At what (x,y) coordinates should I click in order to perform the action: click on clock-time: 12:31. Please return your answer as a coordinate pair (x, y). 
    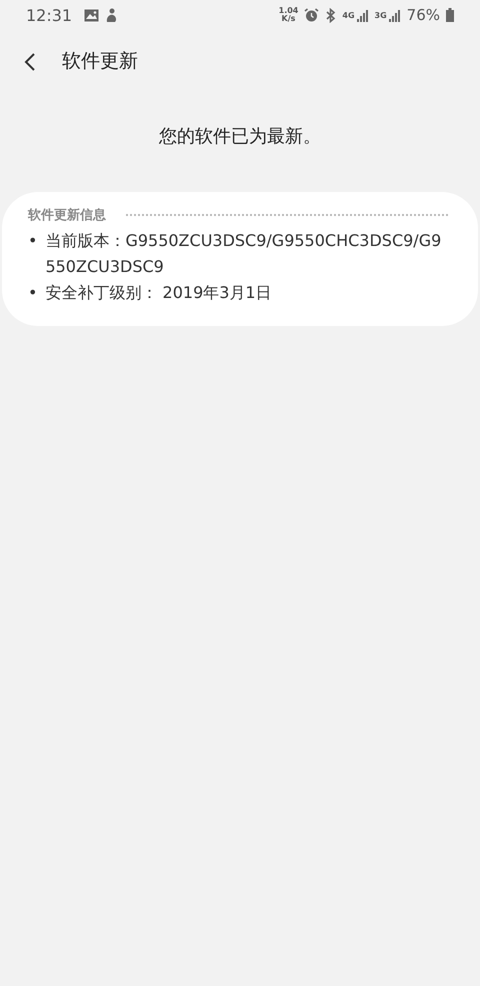
    Looking at the image, I should click on (49, 15).